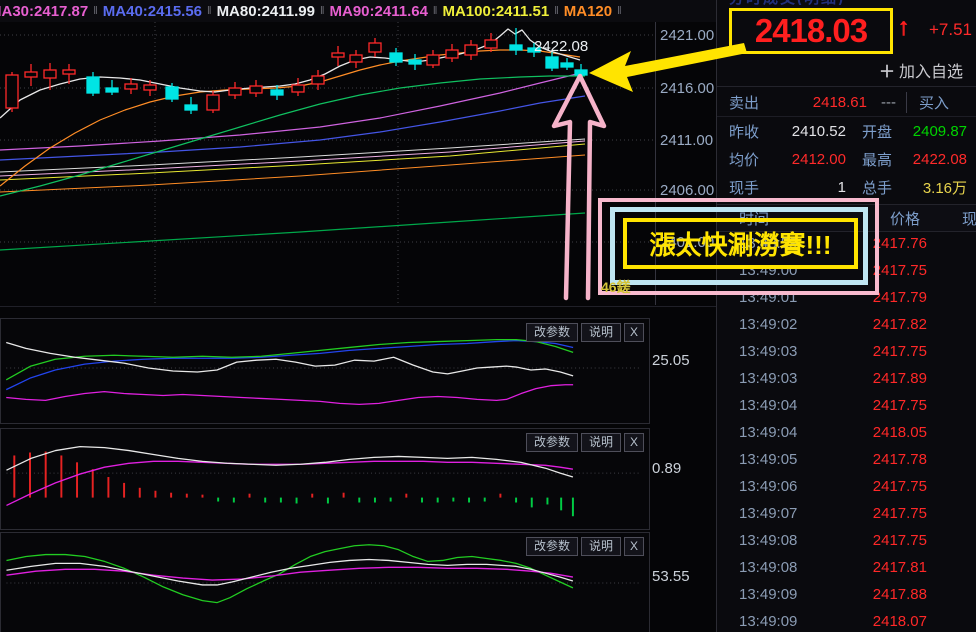  I want to click on tick-row: 13:49:03 2417.75, so click(846, 351).